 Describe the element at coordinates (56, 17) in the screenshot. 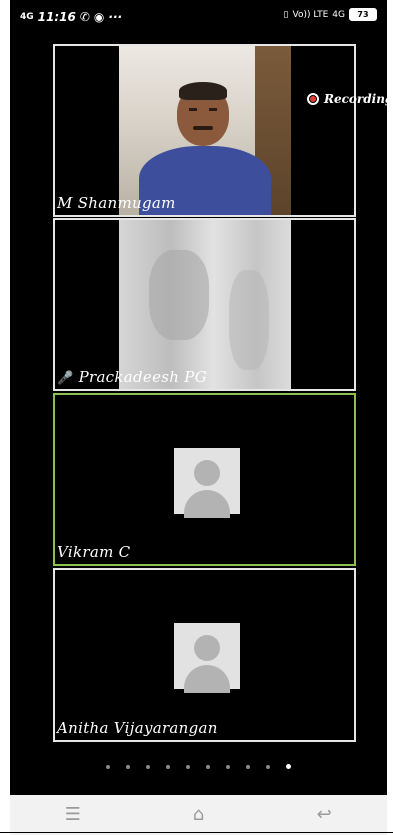

I see `clock: 11:16` at that location.